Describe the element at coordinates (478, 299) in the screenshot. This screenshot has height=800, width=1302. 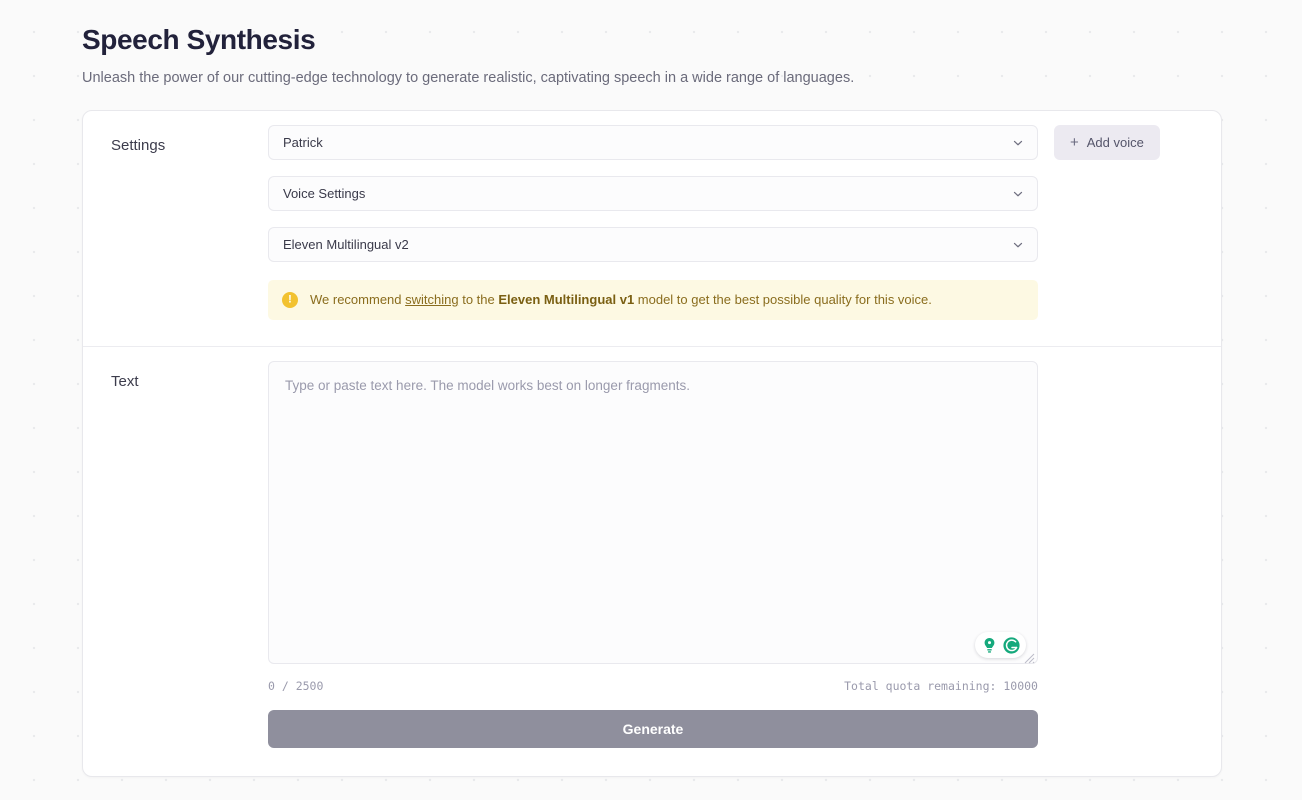
I see `warning-middle: to the` at that location.